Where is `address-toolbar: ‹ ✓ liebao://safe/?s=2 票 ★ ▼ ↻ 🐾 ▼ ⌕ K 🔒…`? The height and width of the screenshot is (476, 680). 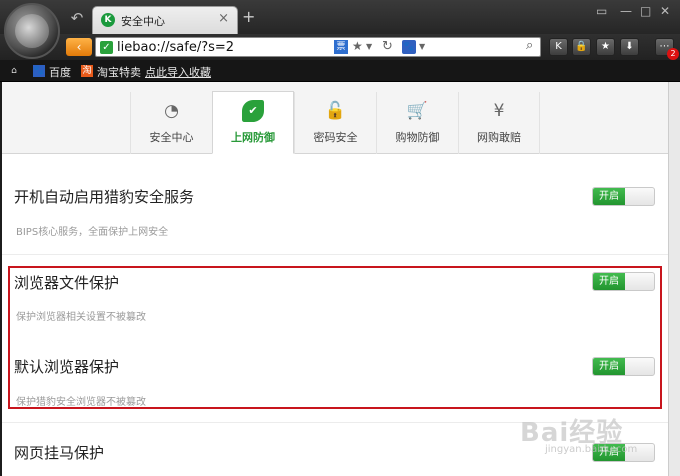
address-toolbar: ‹ ✓ liebao://safe/?s=2 票 ★ ▼ ↻ 🐾 ▼ ⌕ K 🔒… is located at coordinates (340, 47).